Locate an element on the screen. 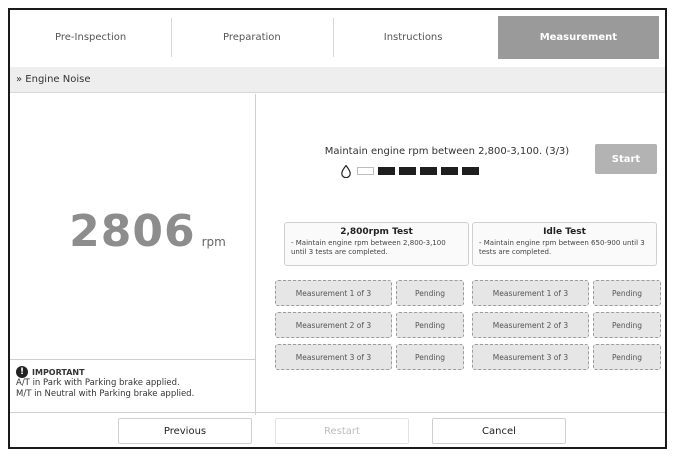 This screenshot has height=456, width=675. tab-label: Instructions is located at coordinates (413, 37).